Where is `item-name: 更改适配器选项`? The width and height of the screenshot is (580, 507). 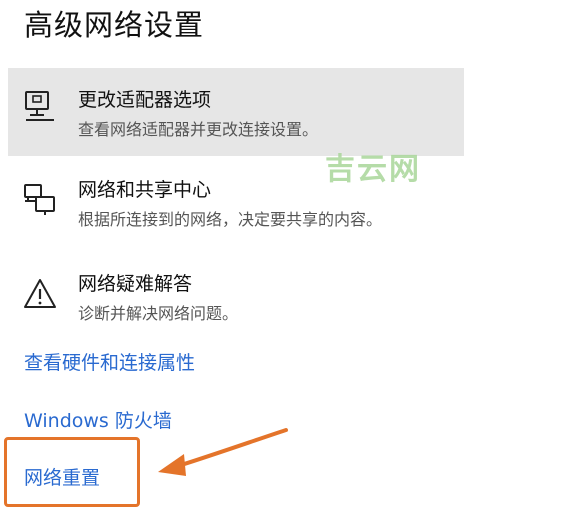 item-name: 更改适配器选项 is located at coordinates (145, 100).